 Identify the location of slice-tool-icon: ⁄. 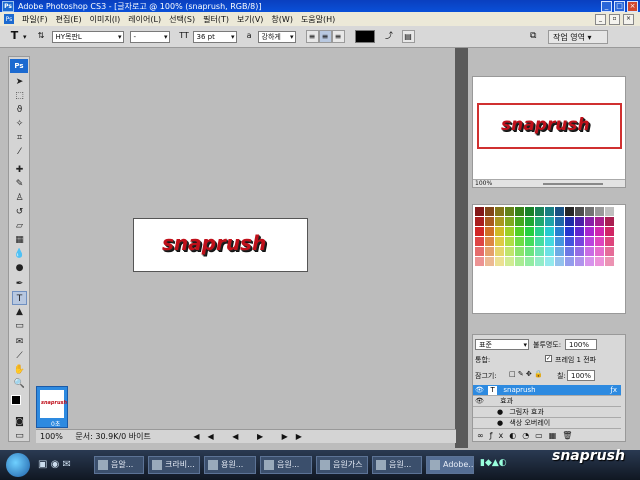
(19, 152).